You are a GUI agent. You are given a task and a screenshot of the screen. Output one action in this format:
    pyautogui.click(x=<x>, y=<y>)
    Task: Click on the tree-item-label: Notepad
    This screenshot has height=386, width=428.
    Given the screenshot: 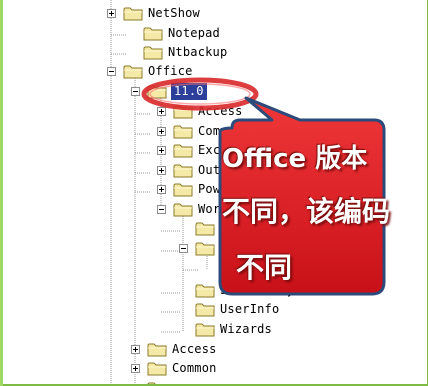 What is the action you would take?
    pyautogui.click(x=194, y=33)
    